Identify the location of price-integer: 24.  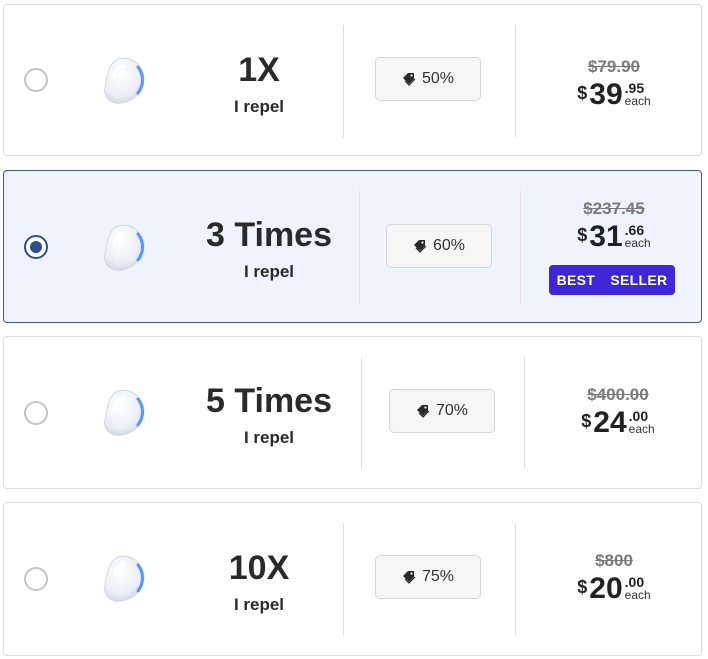
(610, 422).